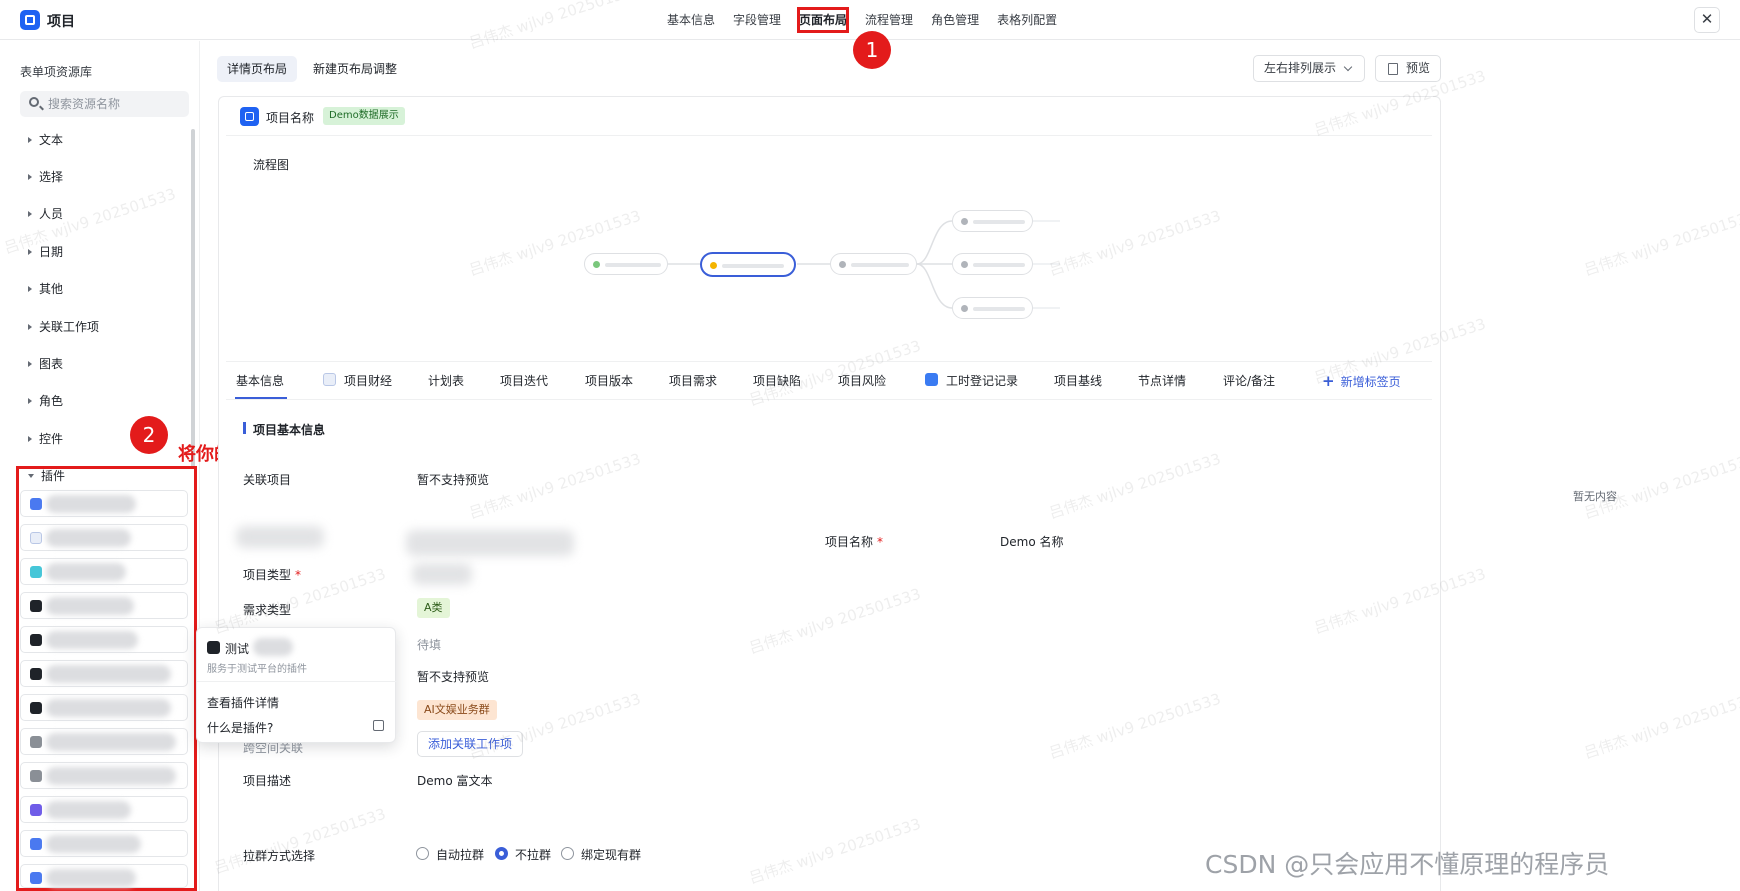 This screenshot has width=1740, height=891. What do you see at coordinates (149, 435) in the screenshot?
I see `annotation-badge-2: 2` at bounding box center [149, 435].